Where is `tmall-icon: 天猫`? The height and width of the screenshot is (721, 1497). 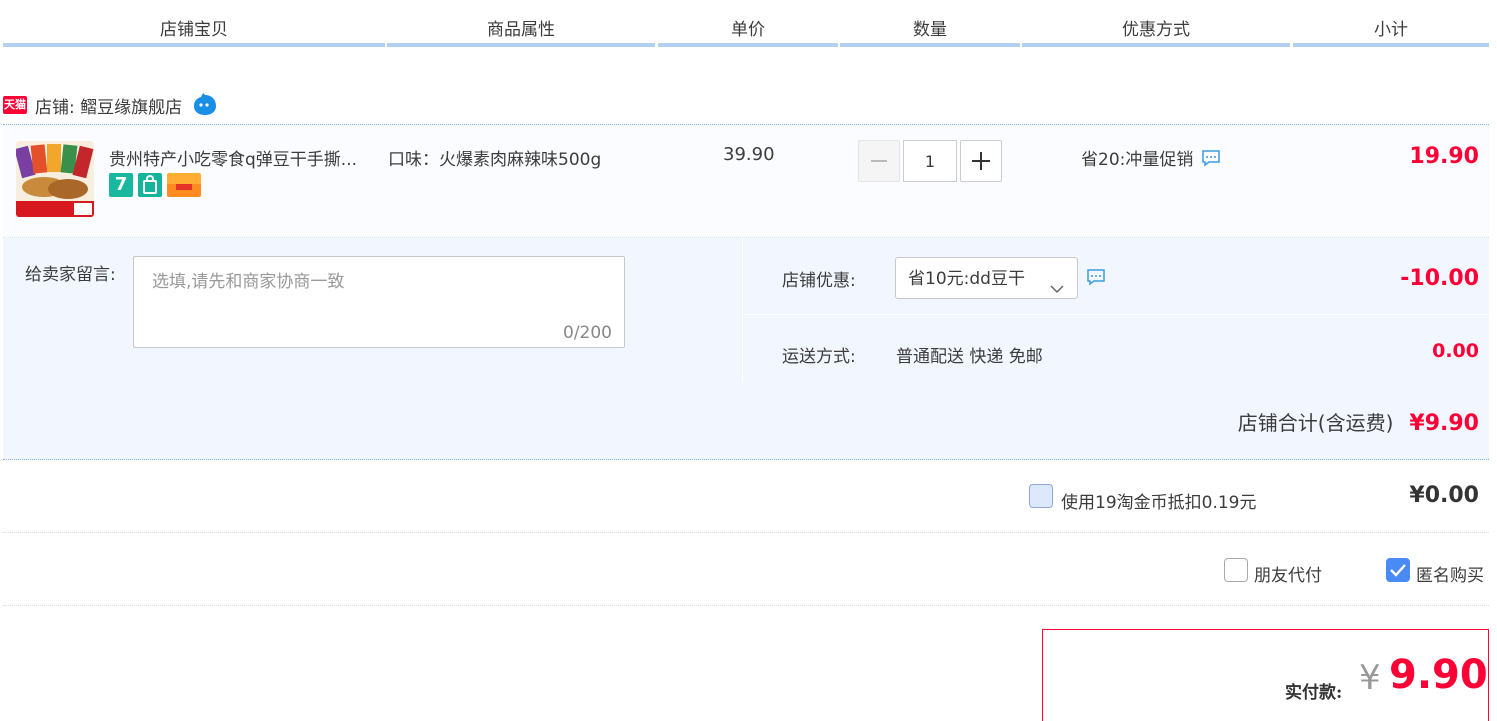
tmall-icon: 天猫 is located at coordinates (15, 105).